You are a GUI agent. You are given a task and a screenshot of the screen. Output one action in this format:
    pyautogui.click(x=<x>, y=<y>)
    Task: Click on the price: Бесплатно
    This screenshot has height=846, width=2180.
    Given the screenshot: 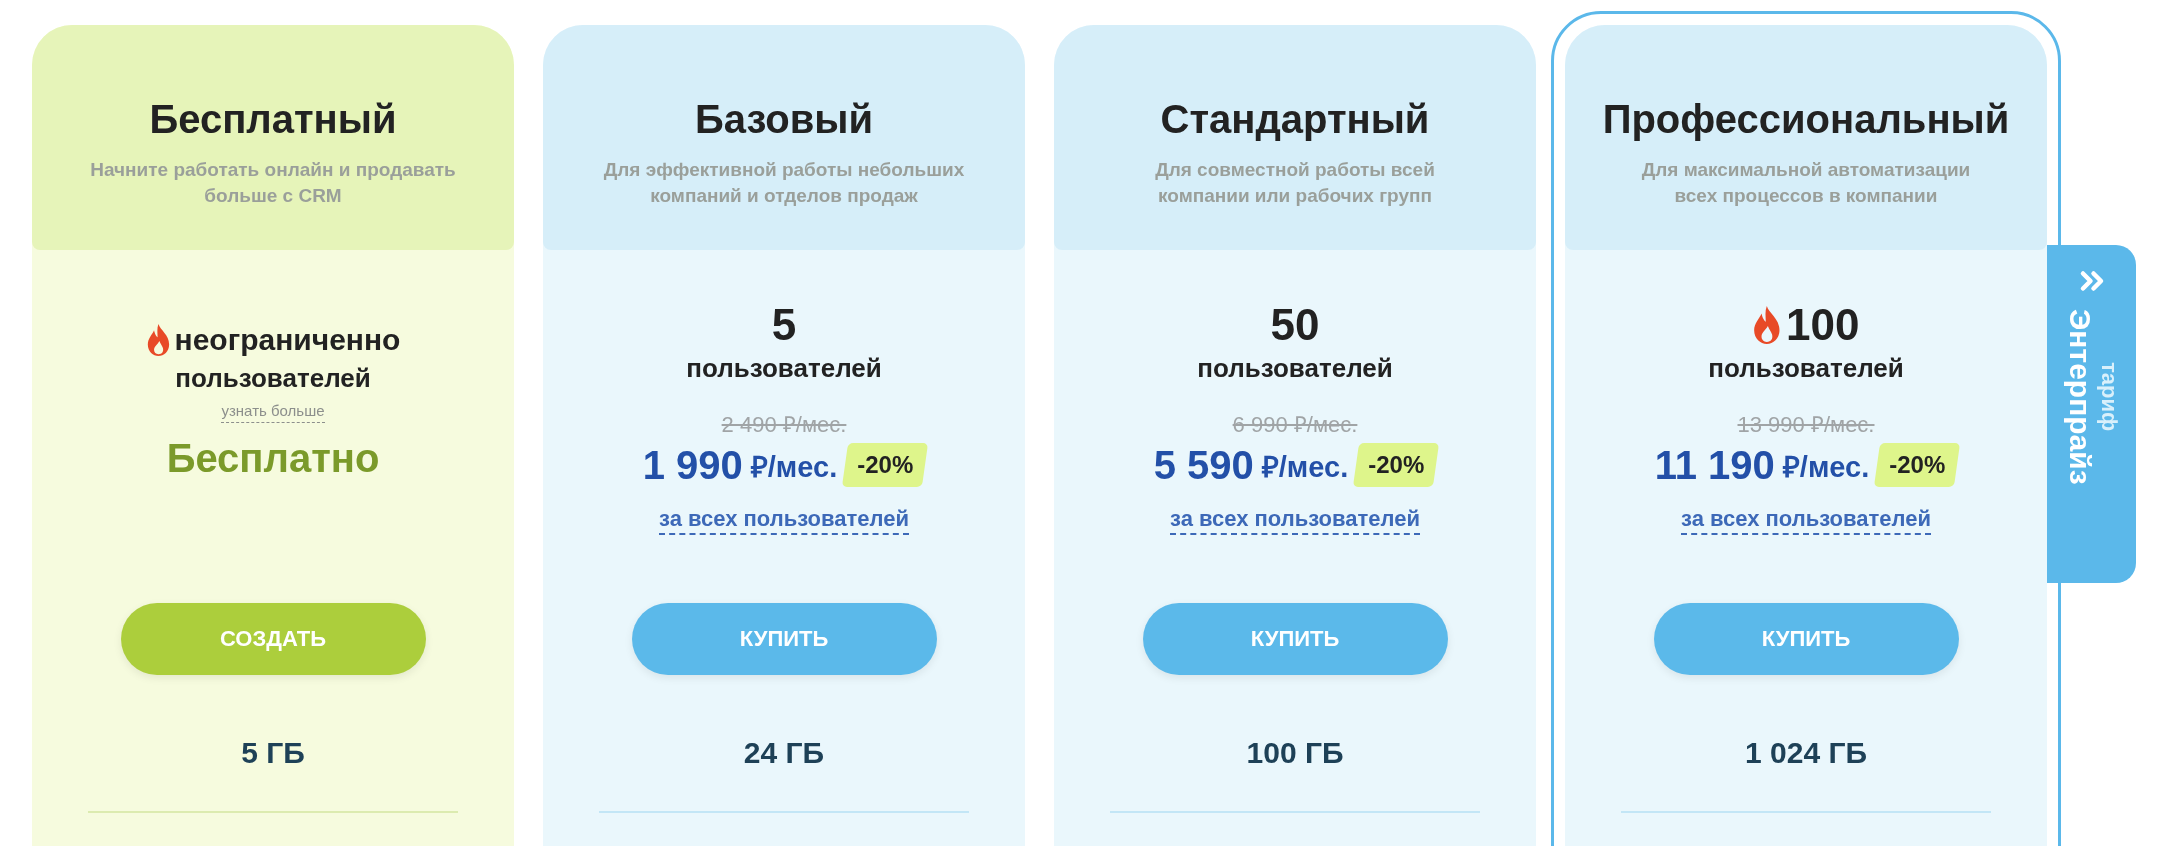 What is the action you would take?
    pyautogui.click(x=273, y=458)
    